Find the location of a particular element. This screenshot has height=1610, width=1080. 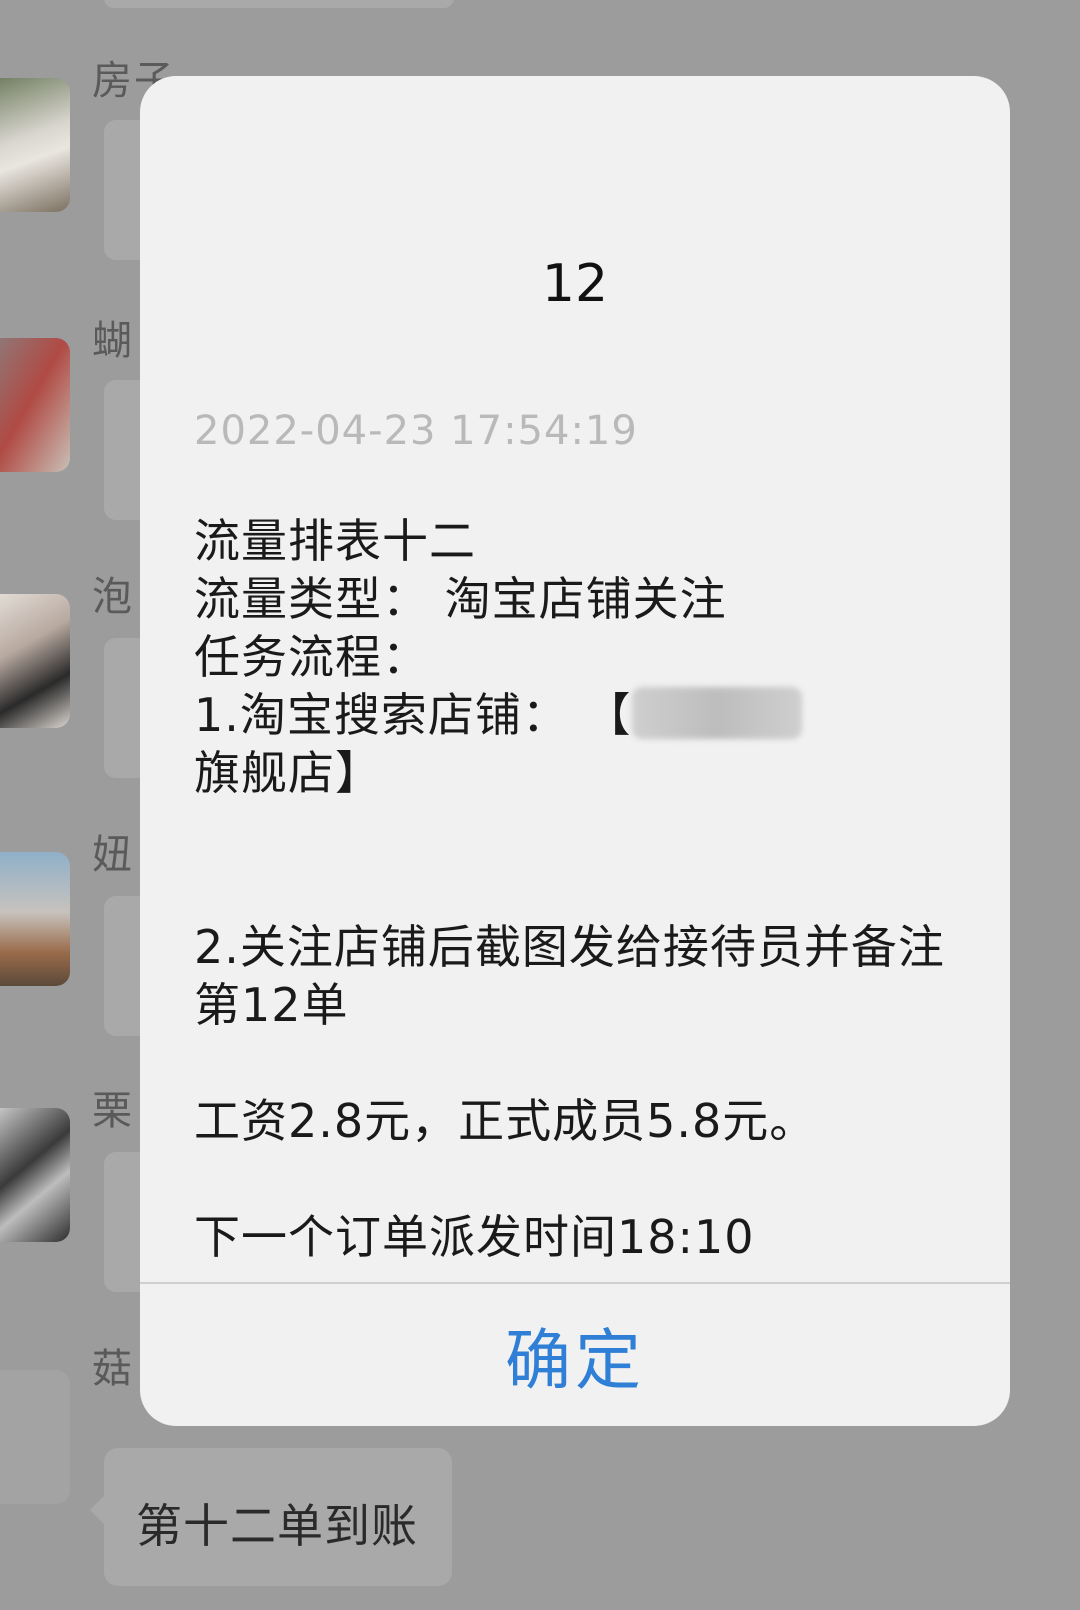

sender-name: 妞 is located at coordinates (113, 855).